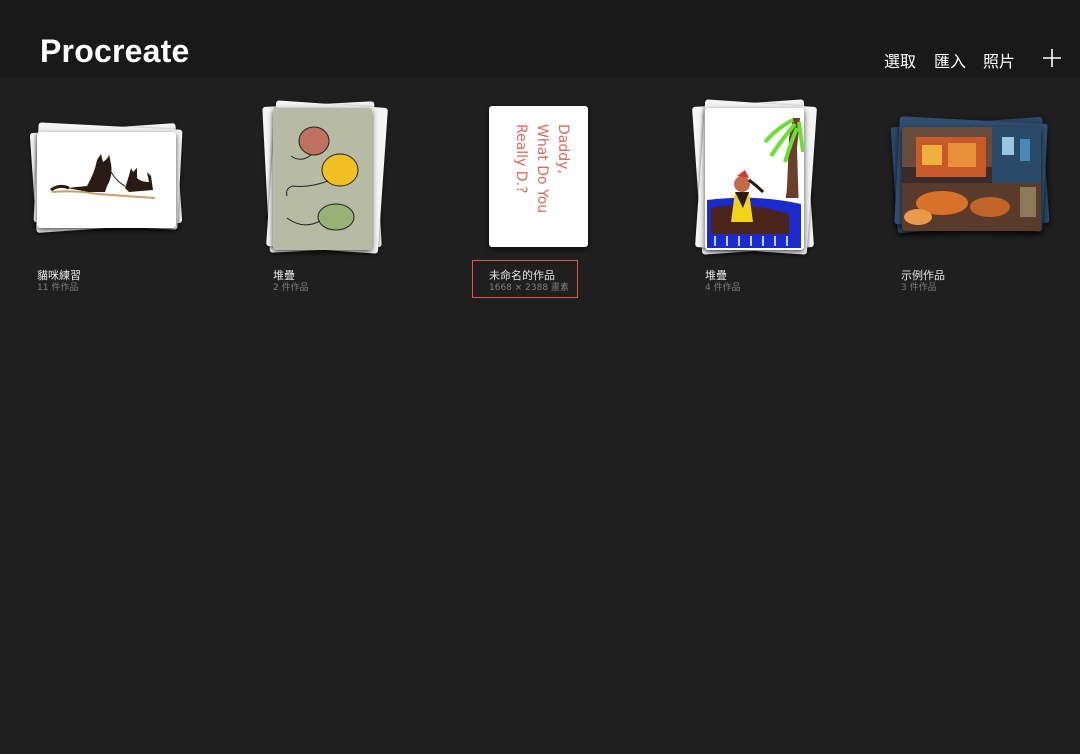 The width and height of the screenshot is (1080, 754). Describe the element at coordinates (322, 179) in the screenshot. I see `balloons-drawing-thumbnail` at that location.